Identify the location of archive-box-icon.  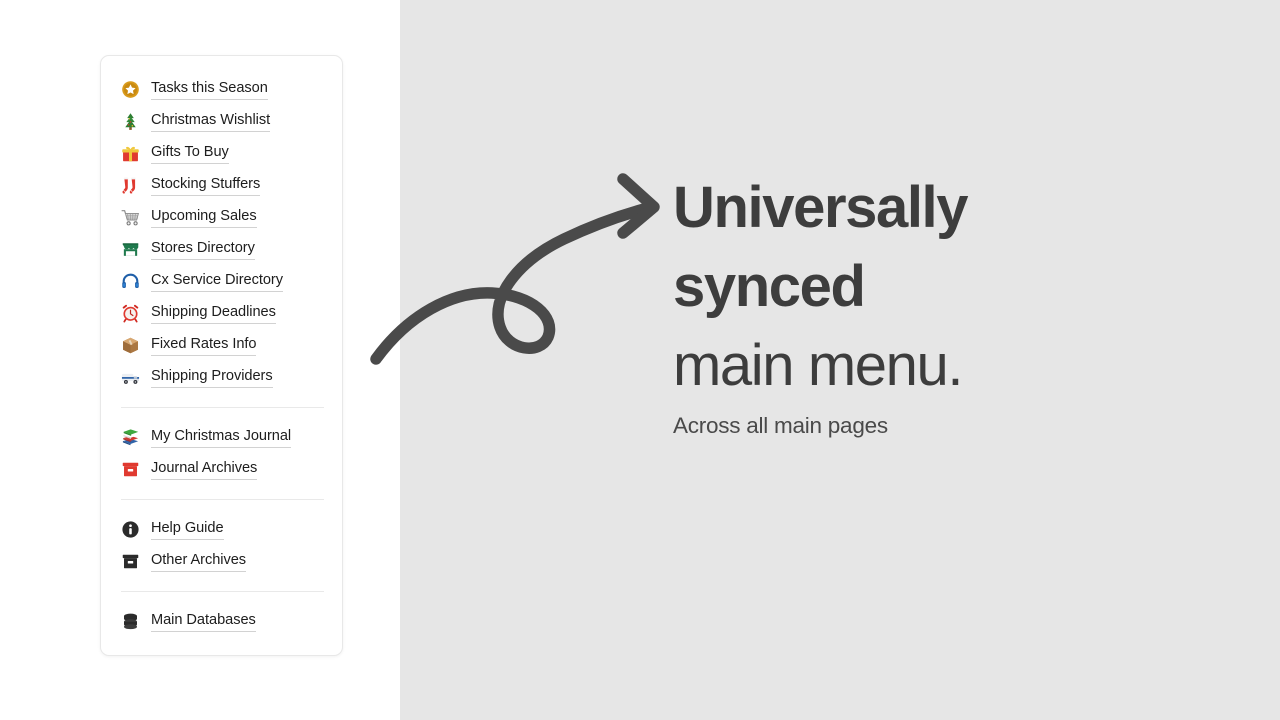
(130, 561).